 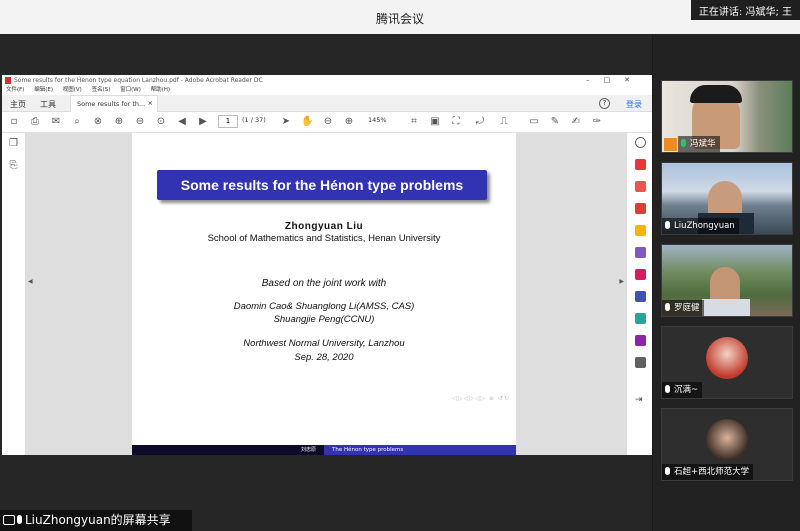 What do you see at coordinates (640, 208) in the screenshot?
I see `export-pdf-icon` at bounding box center [640, 208].